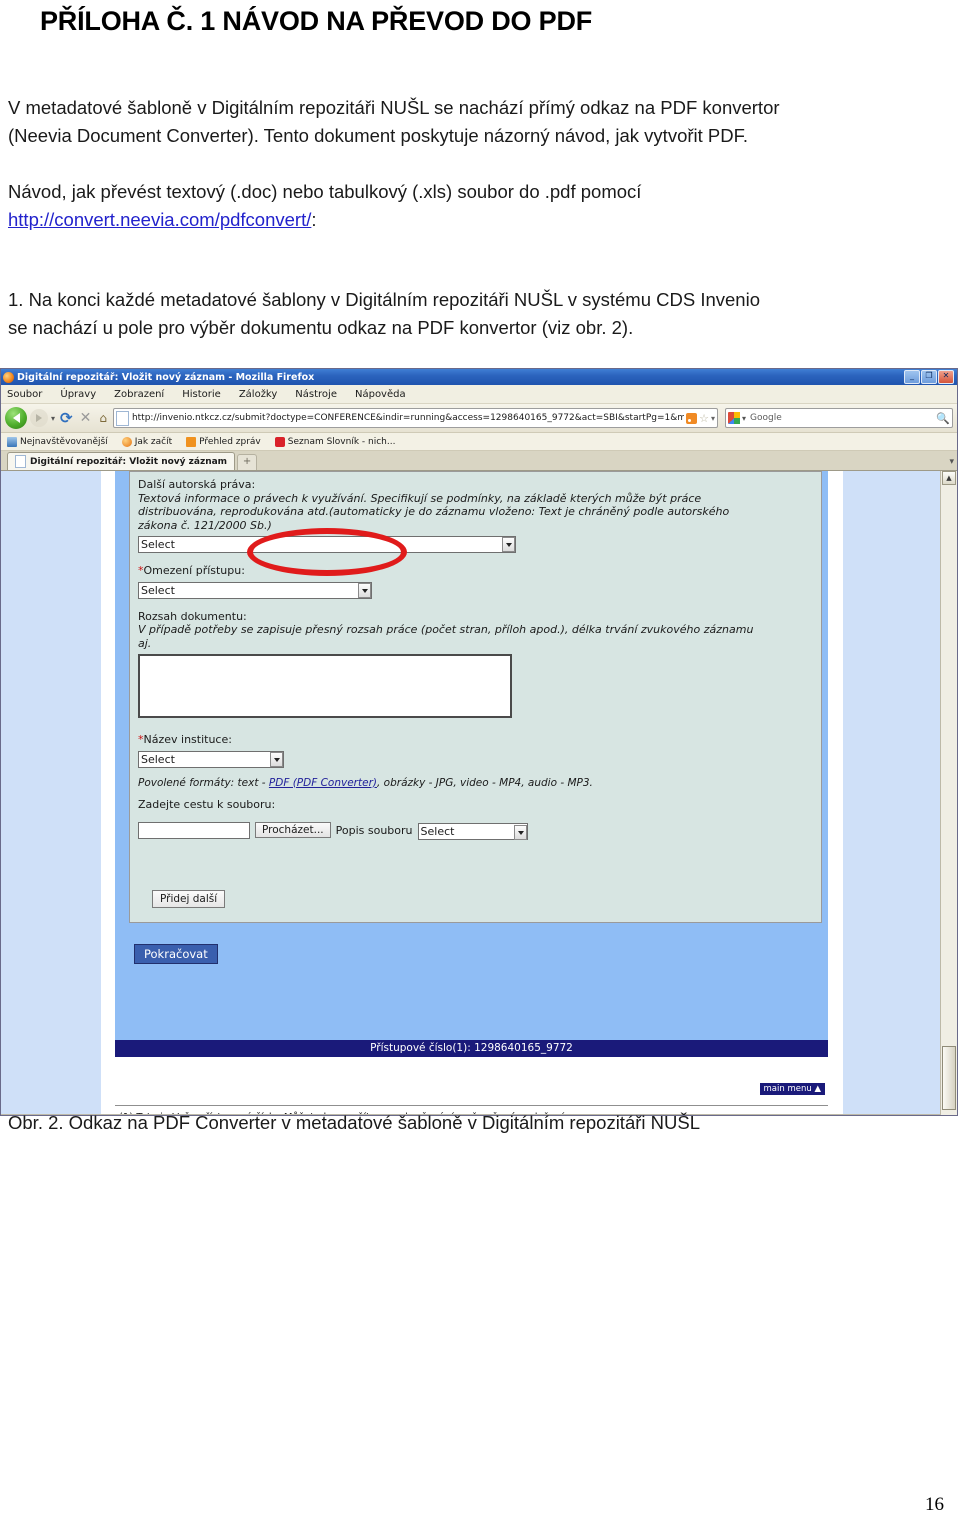 The width and height of the screenshot is (960, 1539). Describe the element at coordinates (230, 441) in the screenshot. I see `bookmark-label: Přehled zpráv` at that location.